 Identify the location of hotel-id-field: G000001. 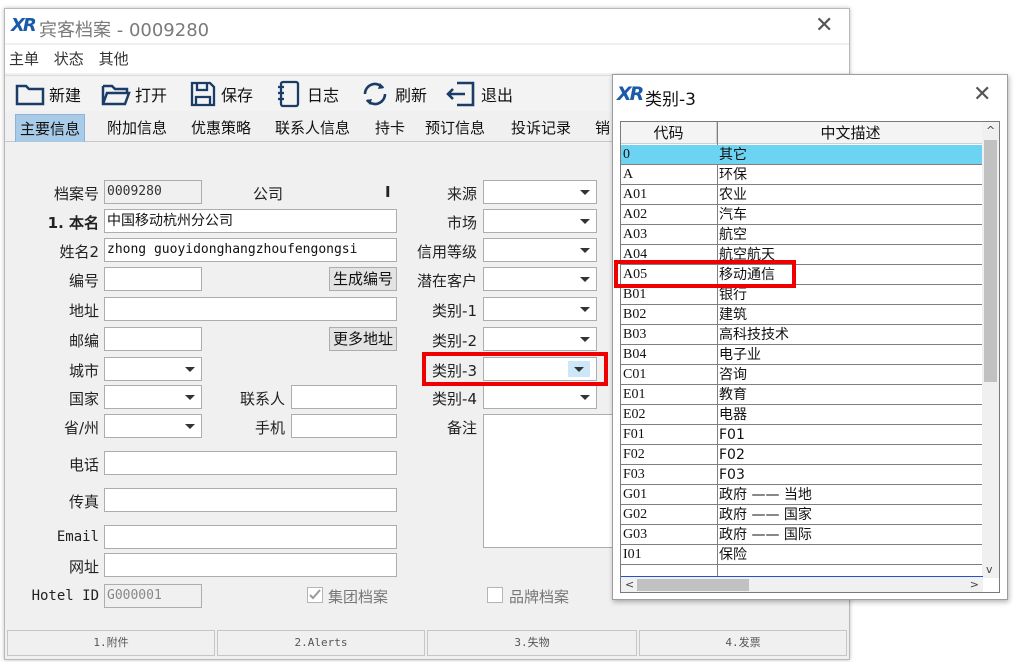
(153, 596).